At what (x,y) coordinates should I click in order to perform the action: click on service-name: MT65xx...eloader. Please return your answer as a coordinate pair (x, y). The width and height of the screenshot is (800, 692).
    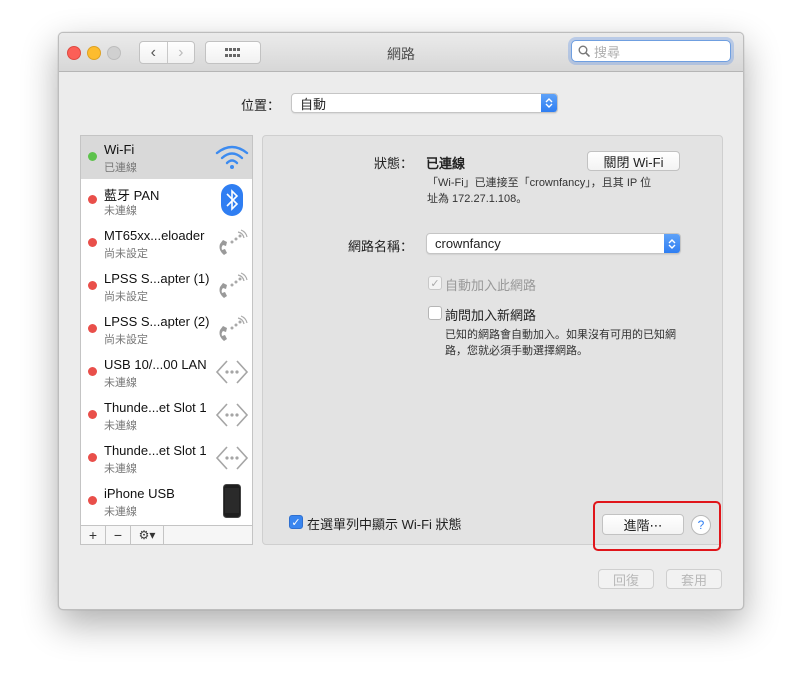
    Looking at the image, I should click on (154, 235).